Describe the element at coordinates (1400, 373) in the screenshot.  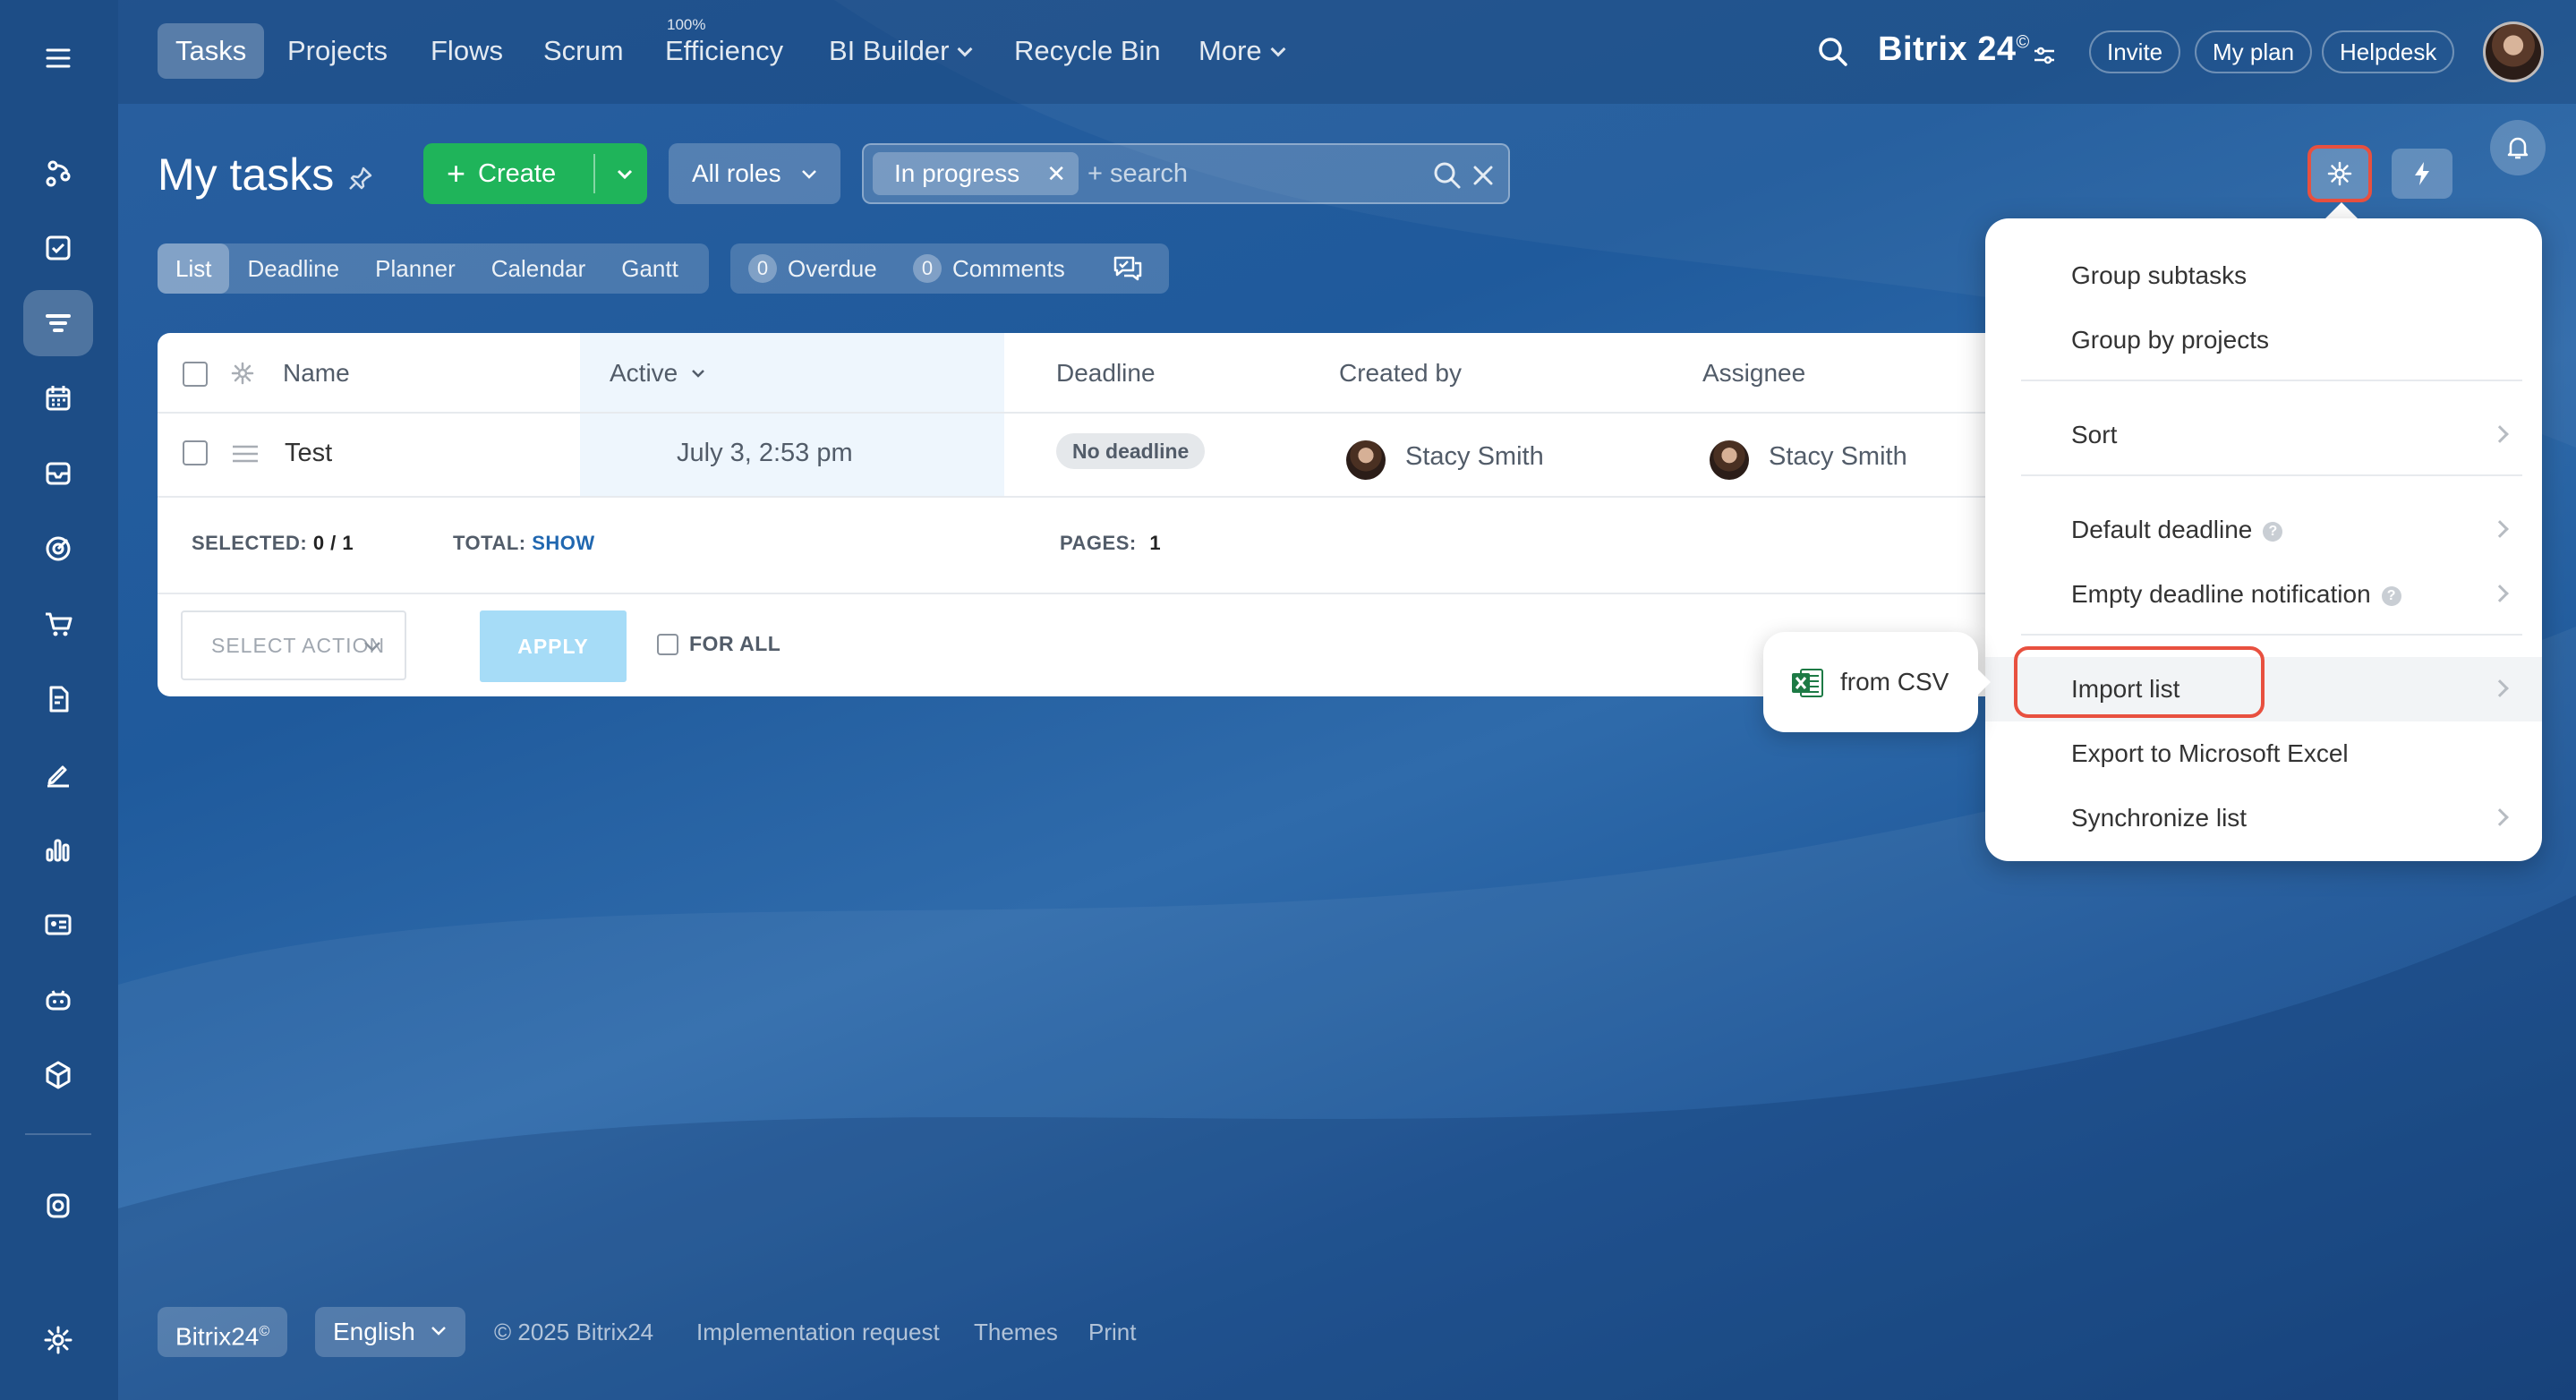
I see `header-created-by: Created by` at that location.